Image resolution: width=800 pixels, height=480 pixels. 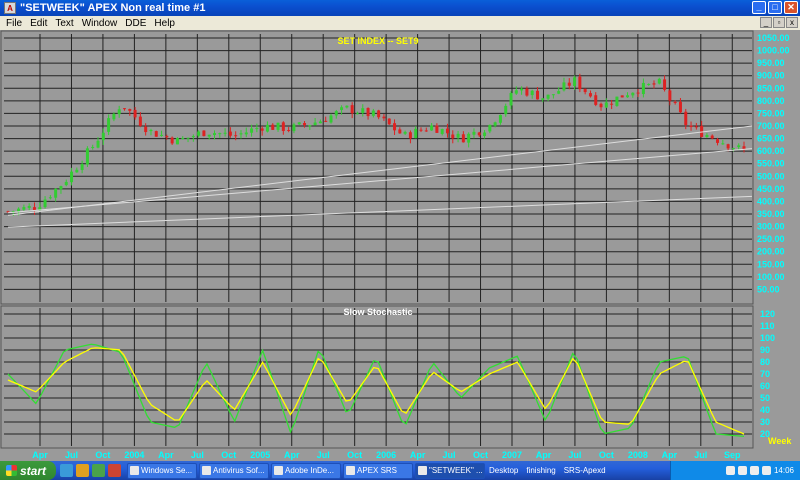 I want to click on x-tick-label: 2008, so click(x=638, y=455).